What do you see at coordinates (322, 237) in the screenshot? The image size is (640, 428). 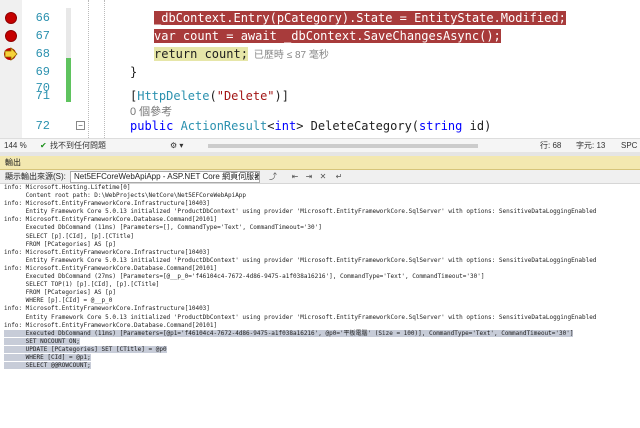 I see `output-line: SELECT [p].[CId], [p].[CTitle]` at bounding box center [322, 237].